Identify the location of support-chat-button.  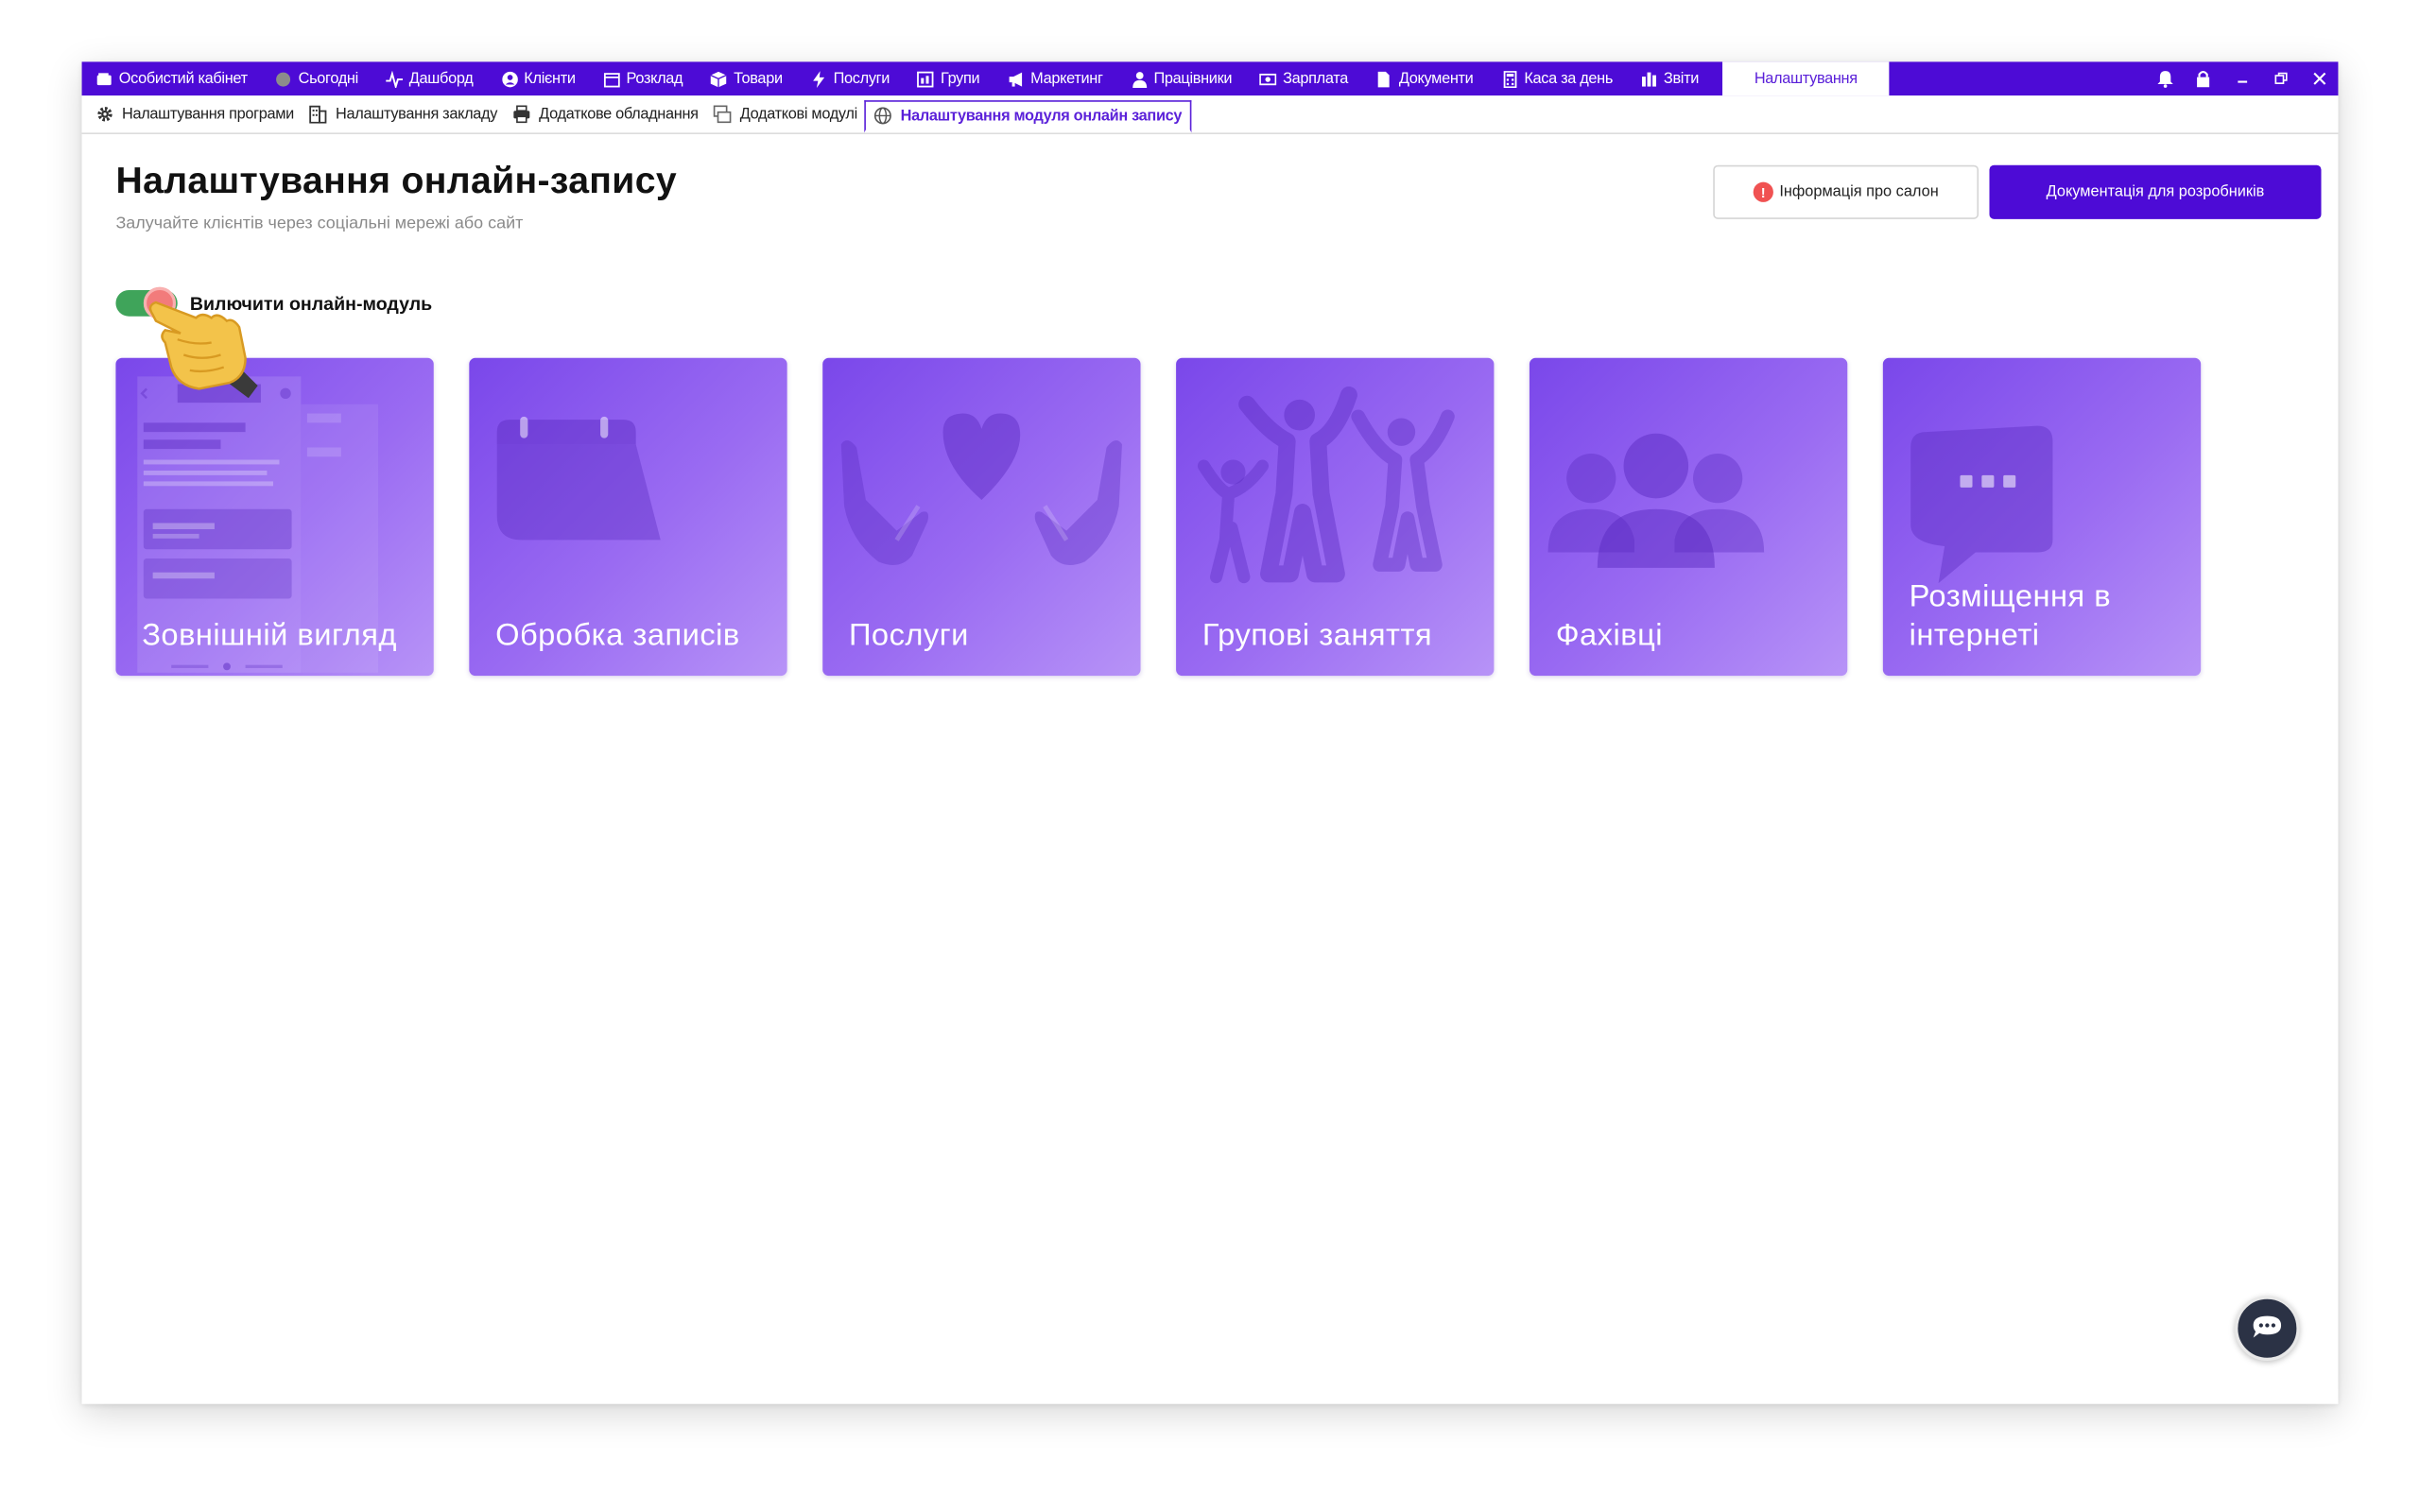
(2267, 1328).